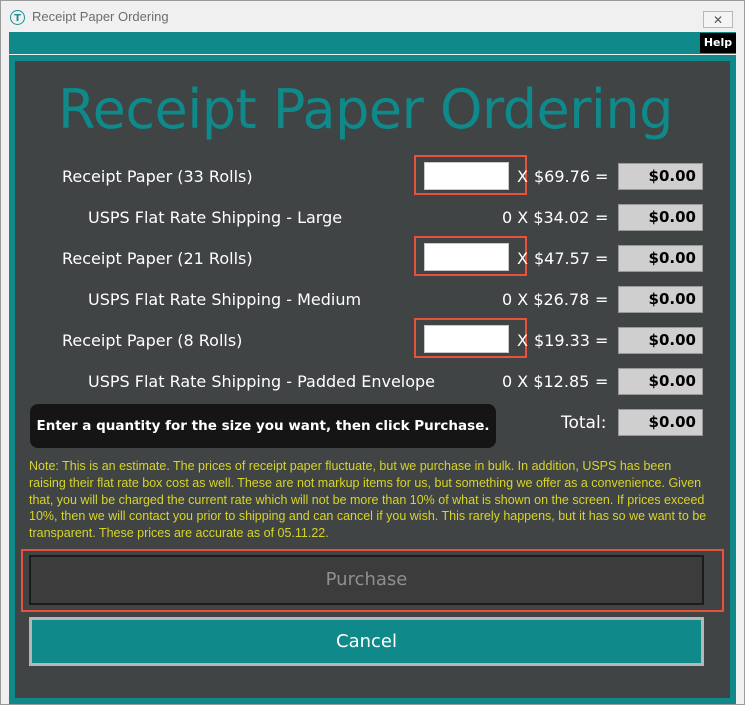 This screenshot has width=745, height=705. What do you see at coordinates (466, 339) in the screenshot?
I see `qty-input-8-rolls` at bounding box center [466, 339].